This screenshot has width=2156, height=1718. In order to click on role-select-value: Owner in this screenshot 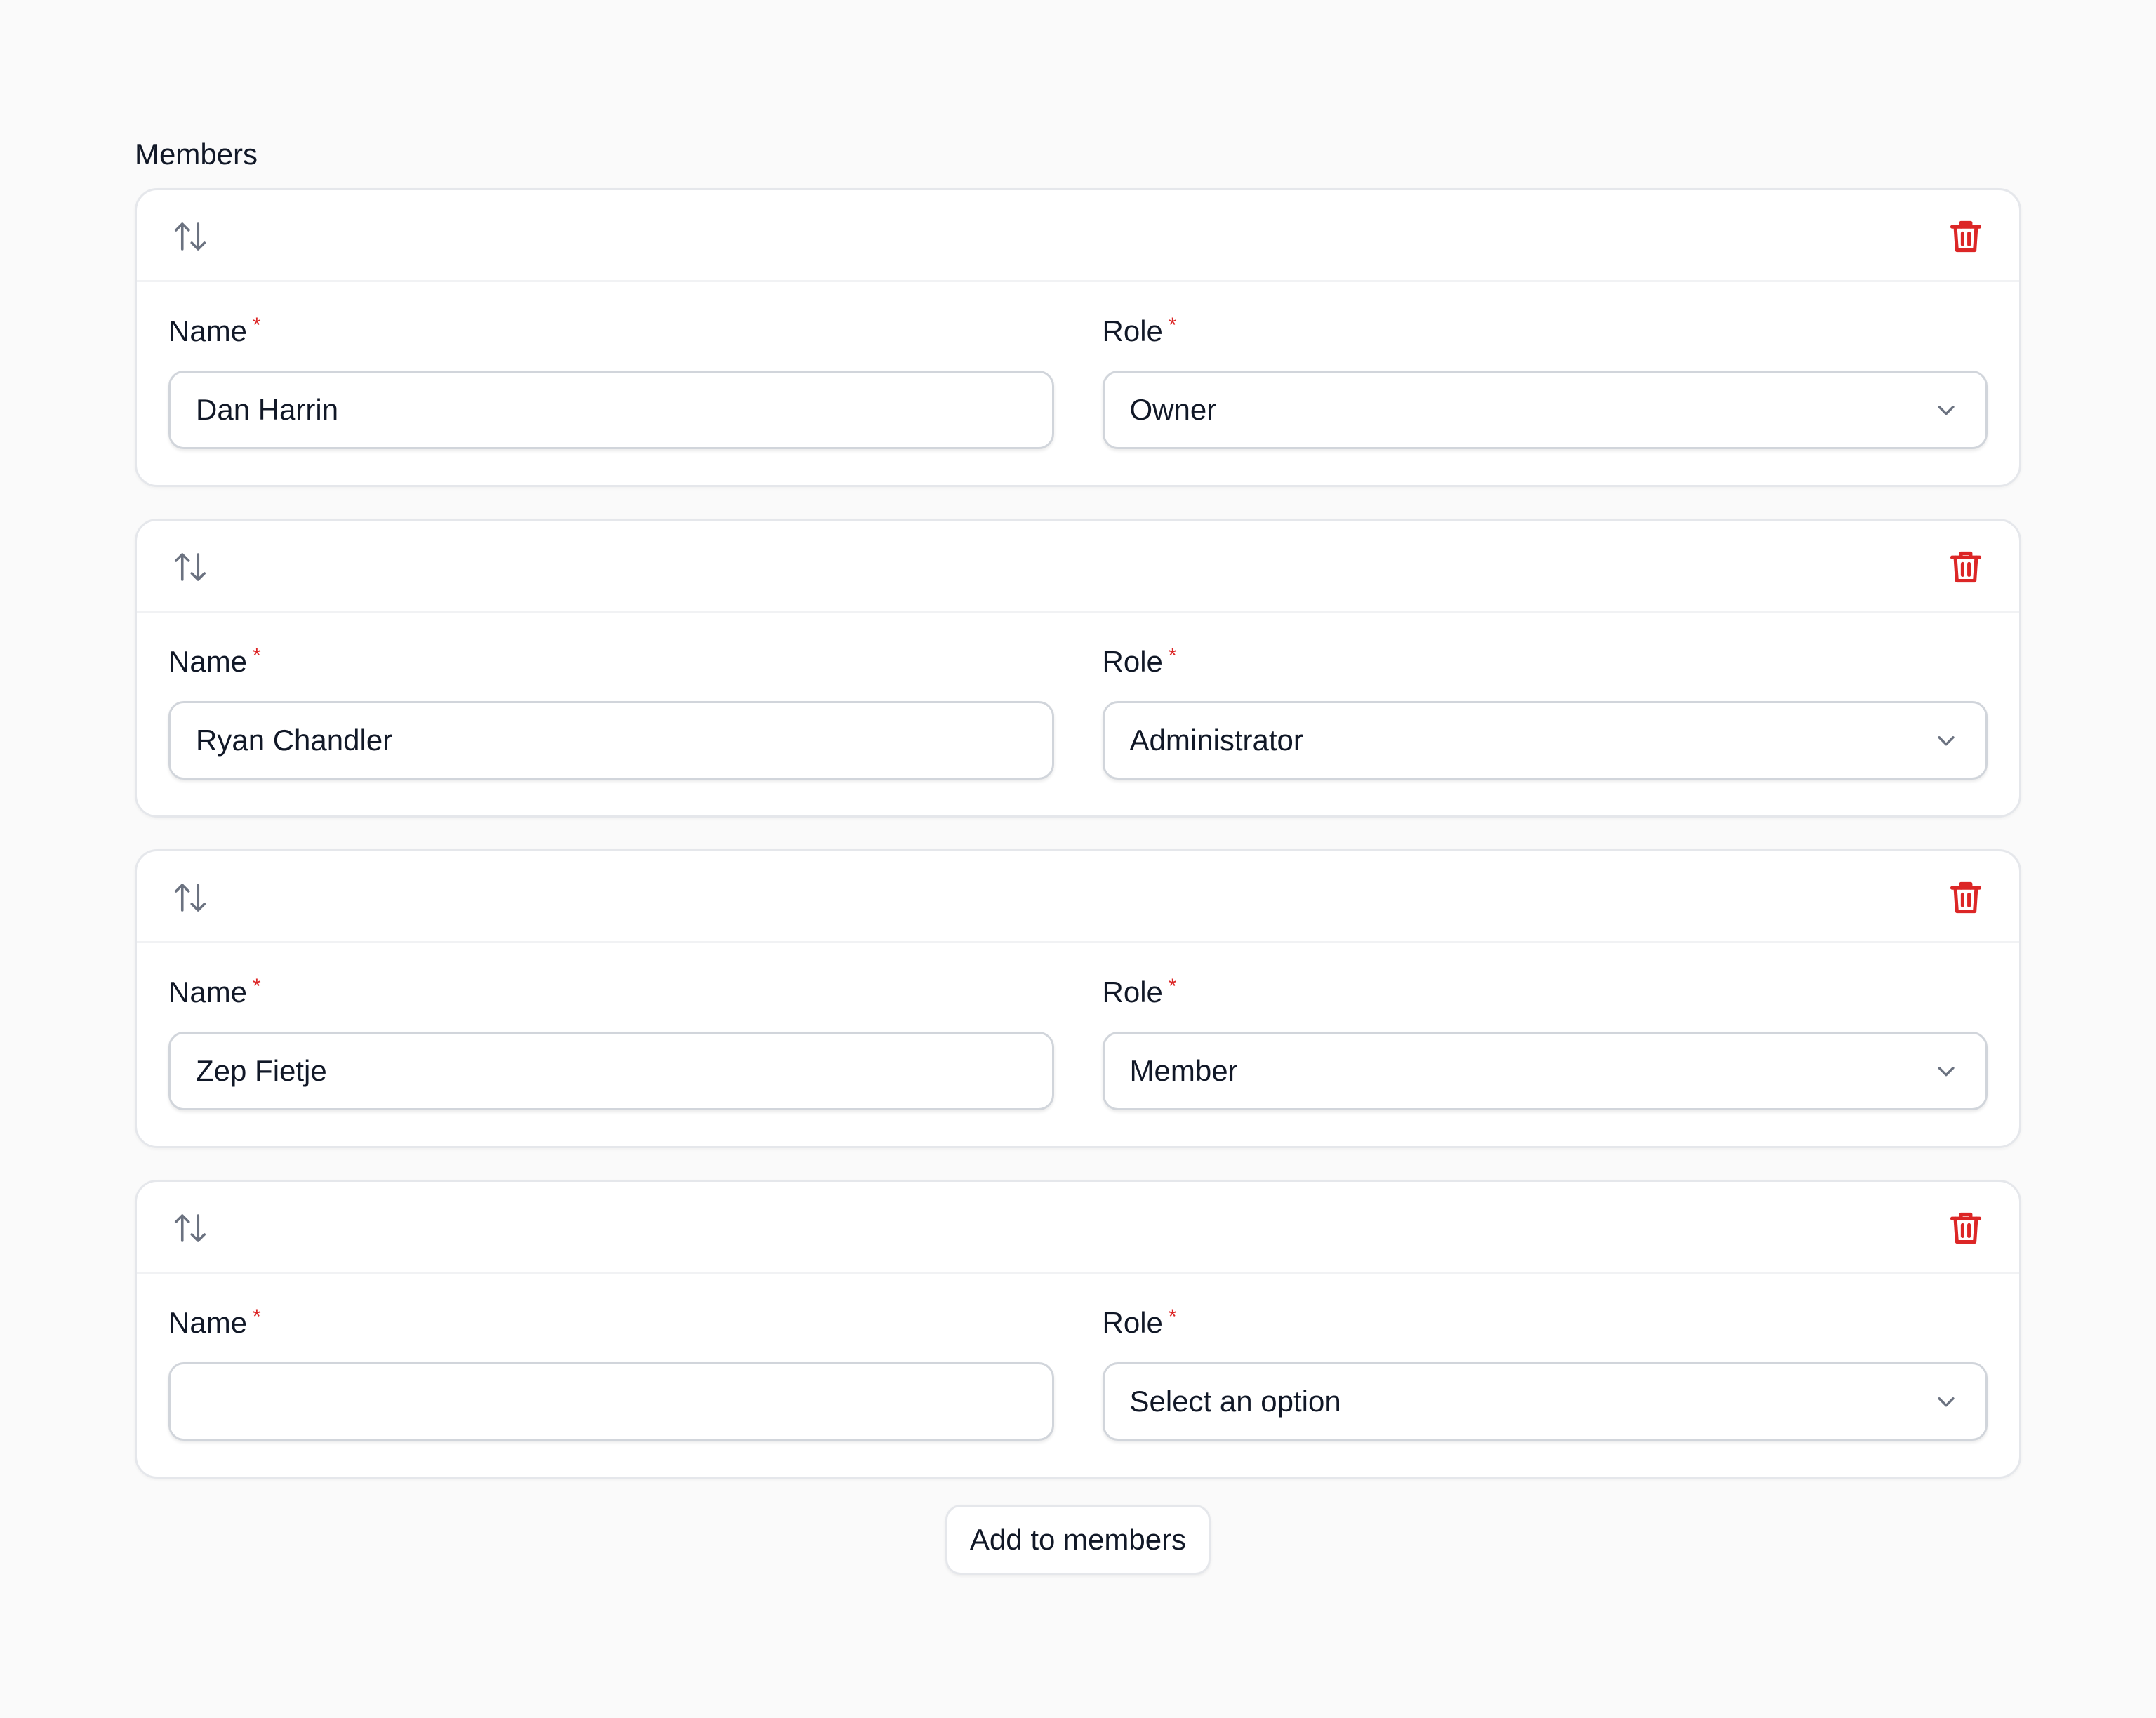, I will do `click(1173, 409)`.